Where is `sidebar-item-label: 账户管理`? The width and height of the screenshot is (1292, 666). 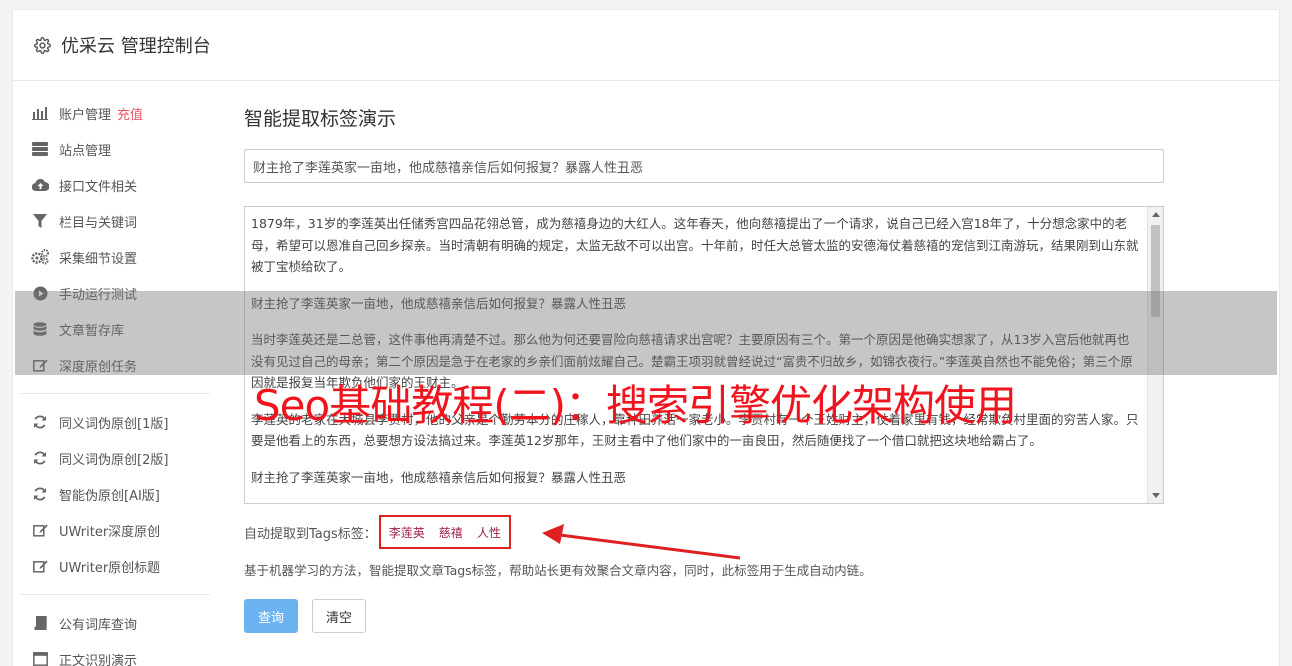 sidebar-item-label: 账户管理 is located at coordinates (85, 115).